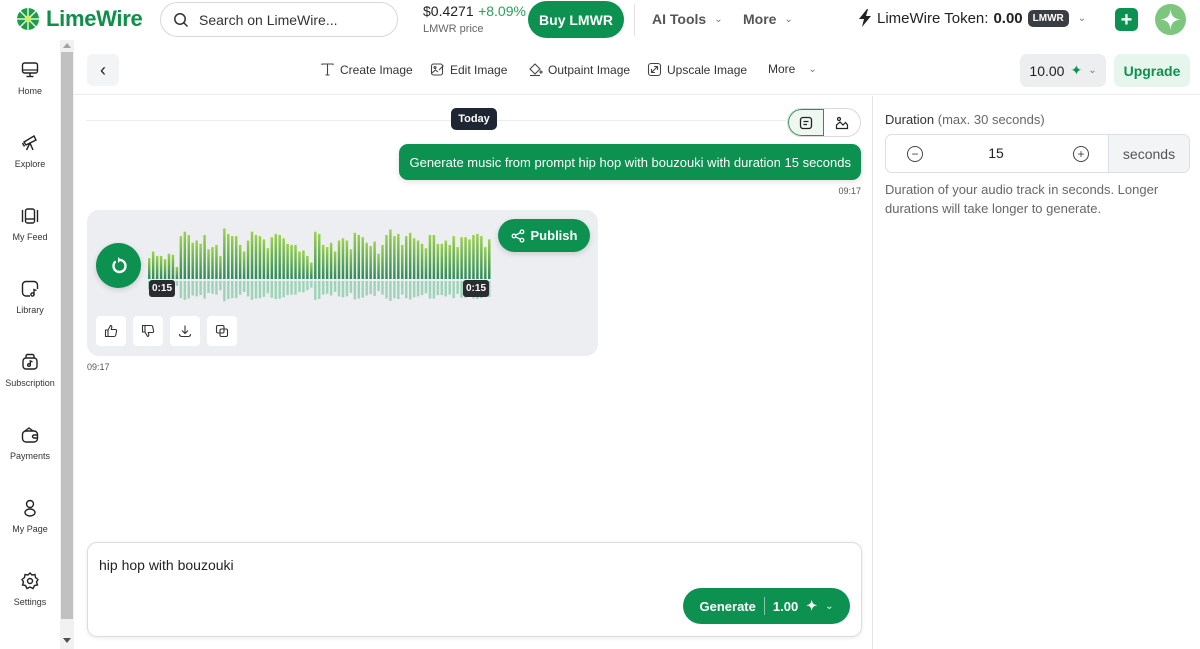  What do you see at coordinates (30, 528) in the screenshot?
I see `sidebar-item-my-page: My Page` at bounding box center [30, 528].